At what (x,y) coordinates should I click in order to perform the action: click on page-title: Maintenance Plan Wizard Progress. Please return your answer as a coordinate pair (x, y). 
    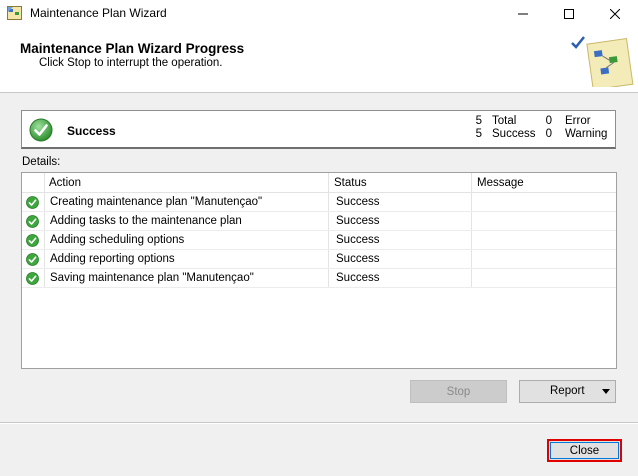
    Looking at the image, I should click on (132, 48).